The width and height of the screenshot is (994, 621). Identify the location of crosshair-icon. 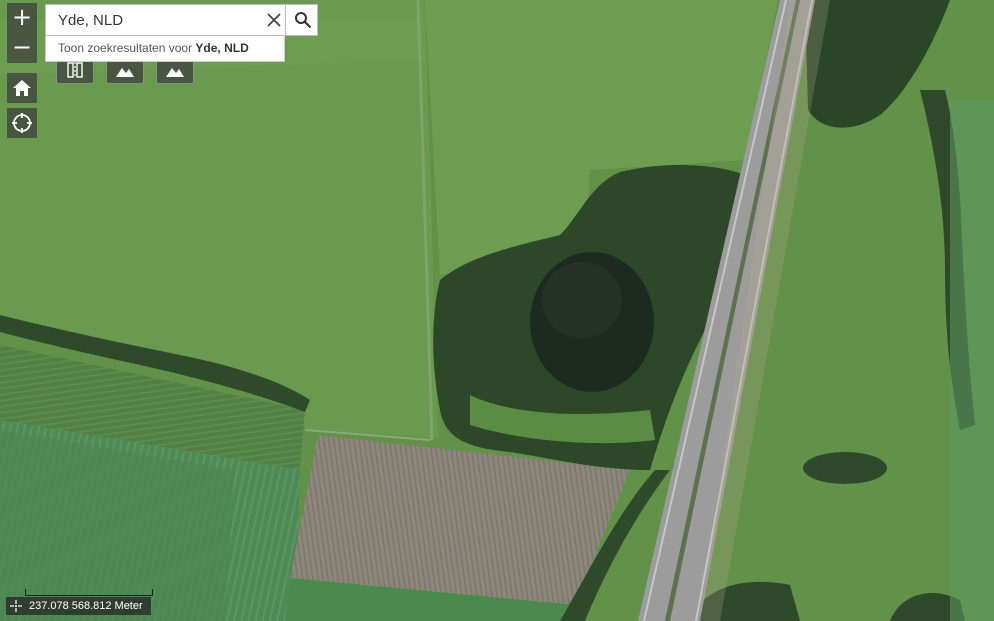
(17, 606).